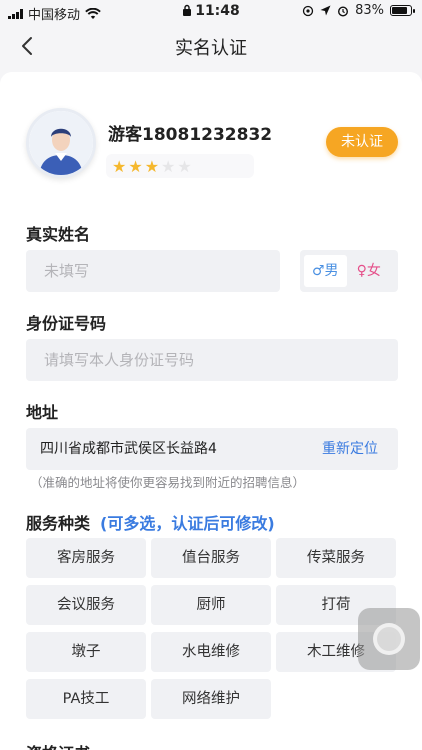 The width and height of the screenshot is (422, 750). Describe the element at coordinates (350, 449) in the screenshot. I see `relocate-button: 重新定位` at that location.